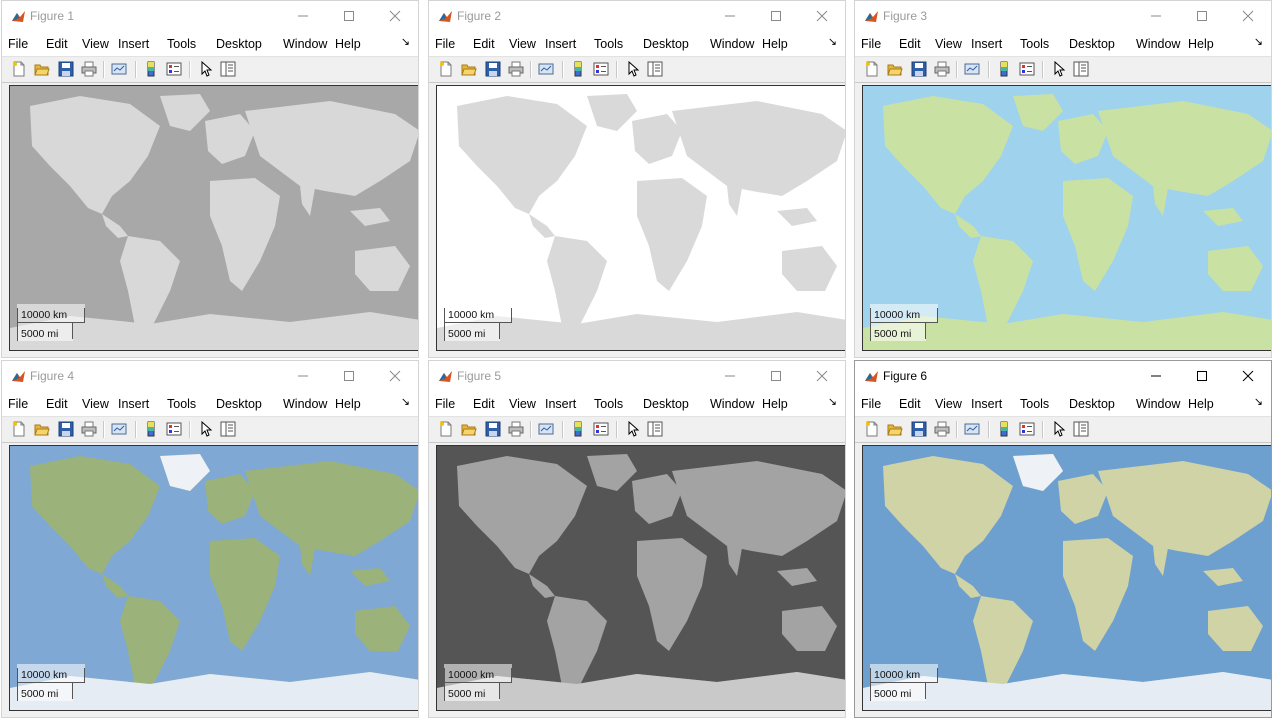  What do you see at coordinates (210, 16) in the screenshot?
I see `title-bar: Figure 1` at bounding box center [210, 16].